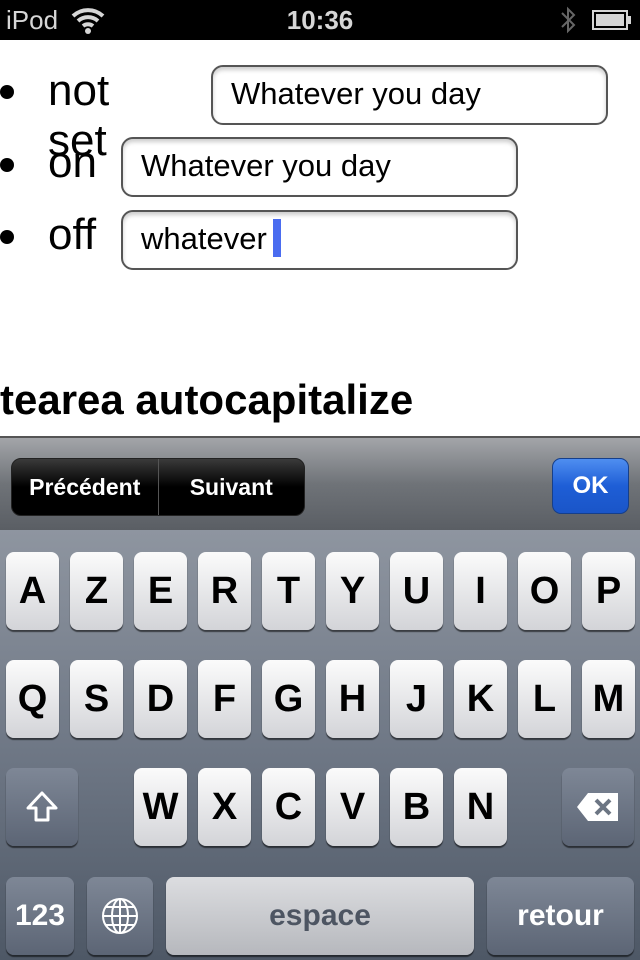 This screenshot has width=640, height=960. What do you see at coordinates (32, 699) in the screenshot?
I see `key-q: Q` at bounding box center [32, 699].